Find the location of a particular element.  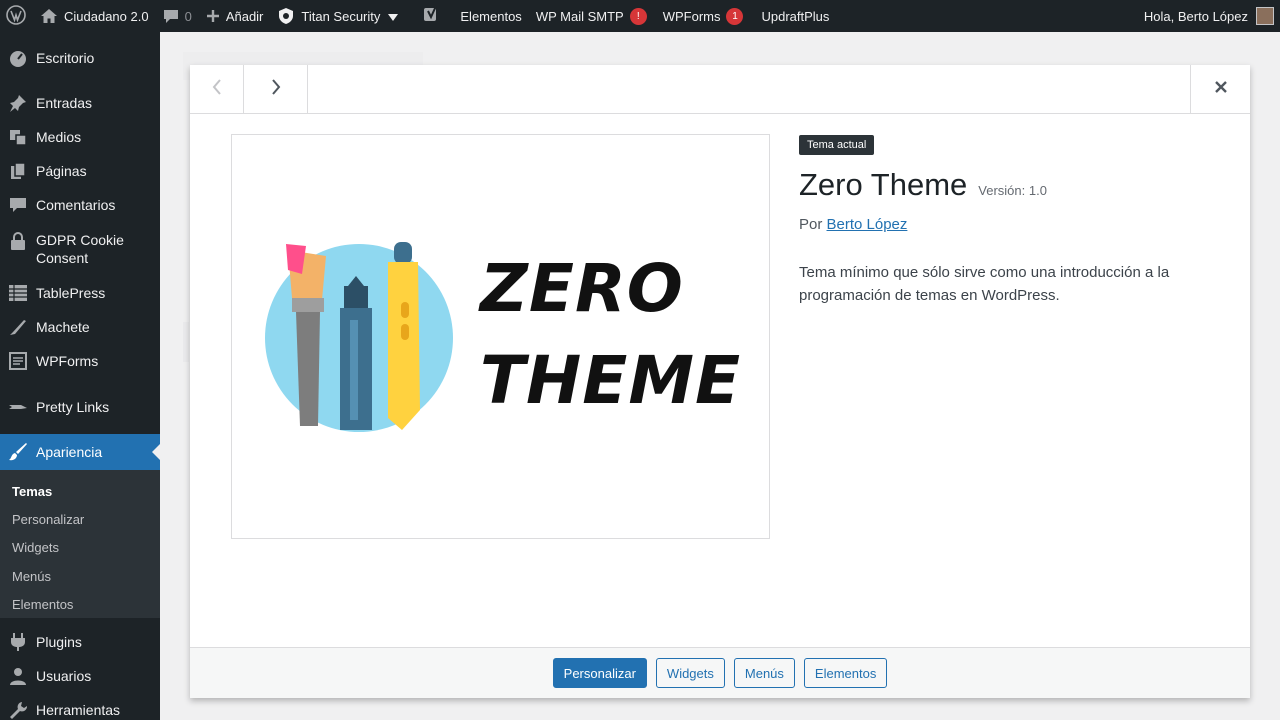

theme-logo-illustration is located at coordinates (359, 337).